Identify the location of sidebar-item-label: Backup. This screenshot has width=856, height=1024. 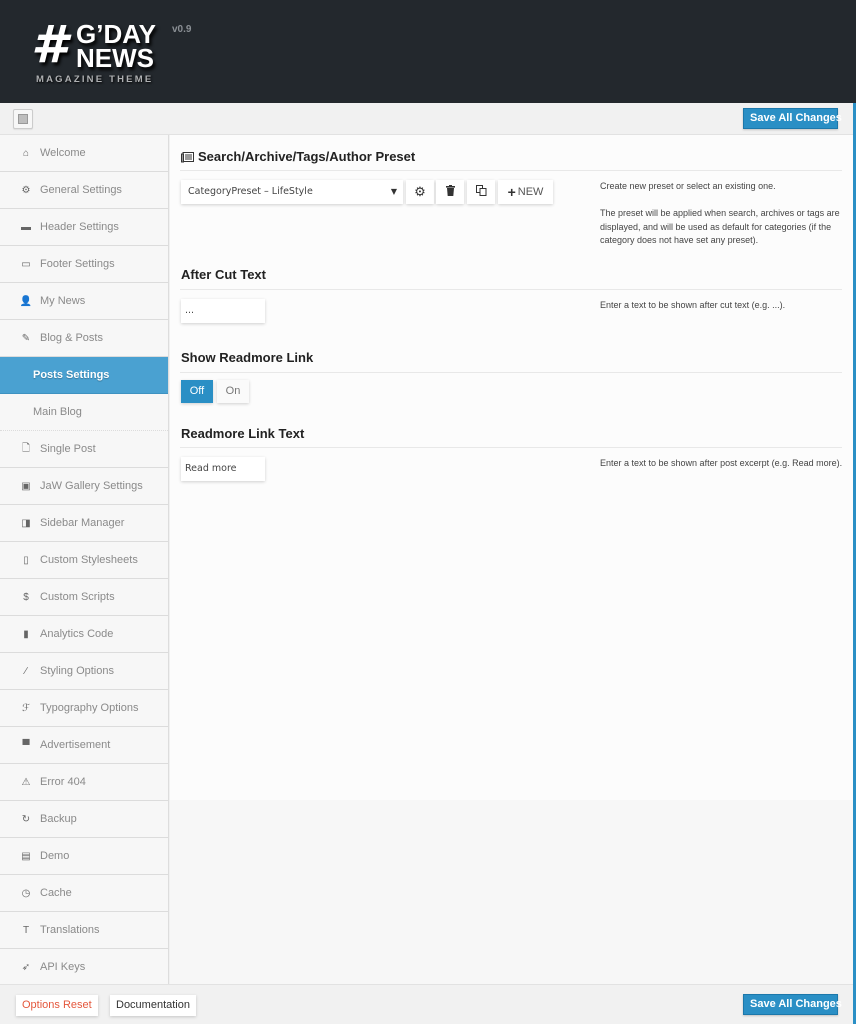
(58, 819).